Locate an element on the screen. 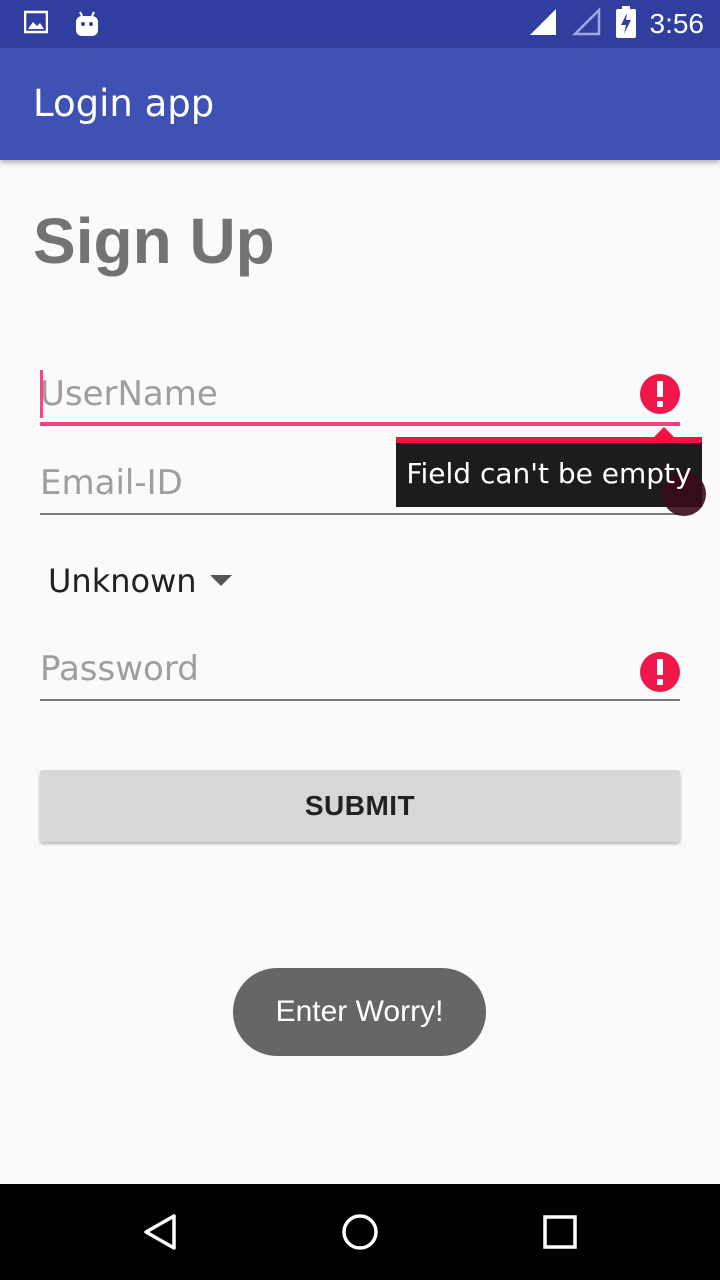  toast-message: Enter Worry! is located at coordinates (359, 1012).